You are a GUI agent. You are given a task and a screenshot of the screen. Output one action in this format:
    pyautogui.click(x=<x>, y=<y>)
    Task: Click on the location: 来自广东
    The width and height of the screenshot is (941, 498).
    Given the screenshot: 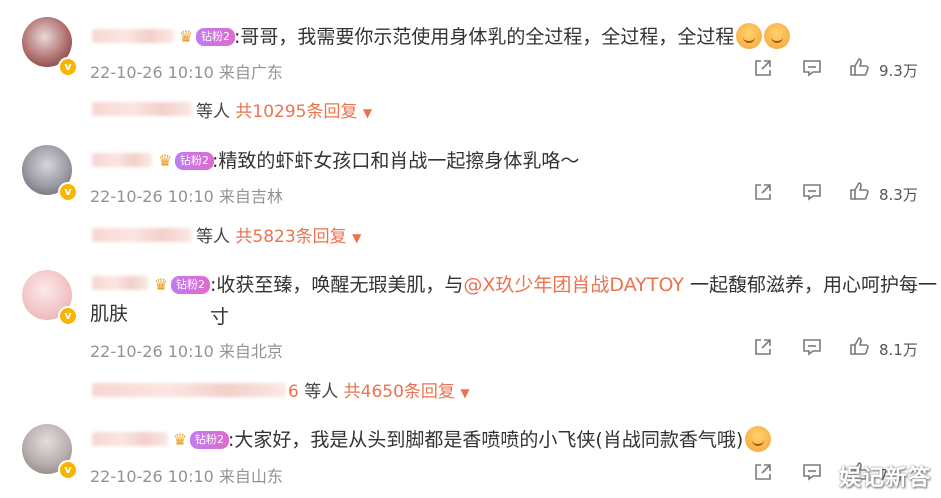 What is the action you would take?
    pyautogui.click(x=250, y=72)
    